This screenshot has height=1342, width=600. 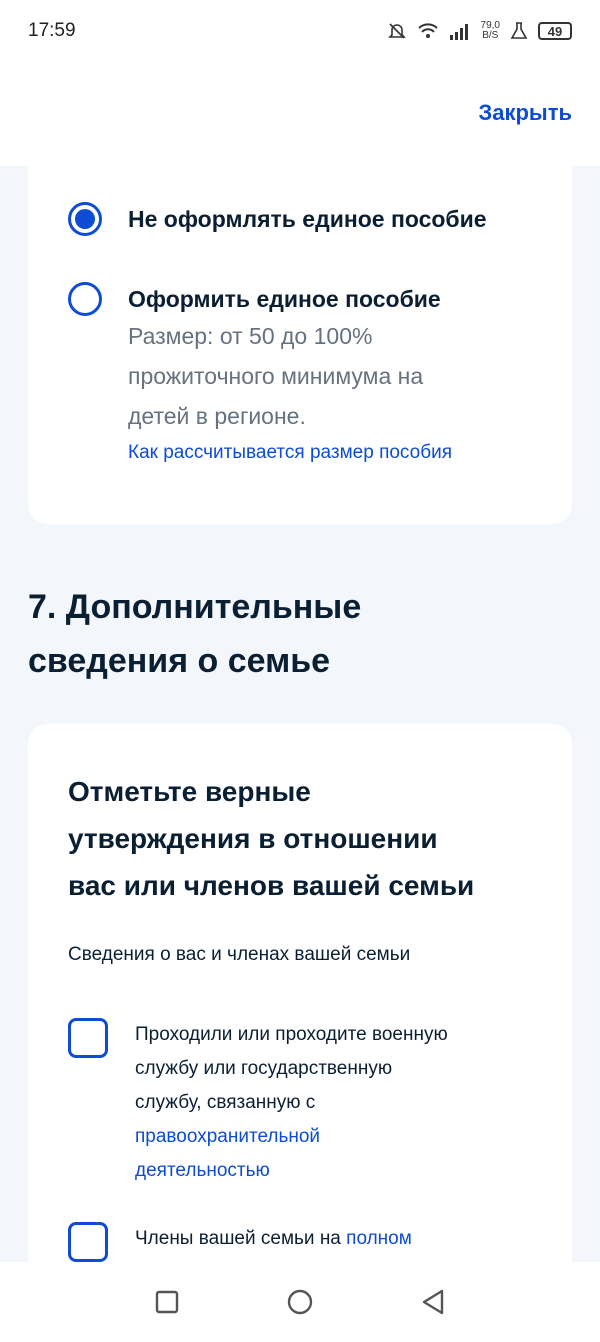 I want to click on radio-option-description-line: прожиточного минимума на, so click(x=276, y=376).